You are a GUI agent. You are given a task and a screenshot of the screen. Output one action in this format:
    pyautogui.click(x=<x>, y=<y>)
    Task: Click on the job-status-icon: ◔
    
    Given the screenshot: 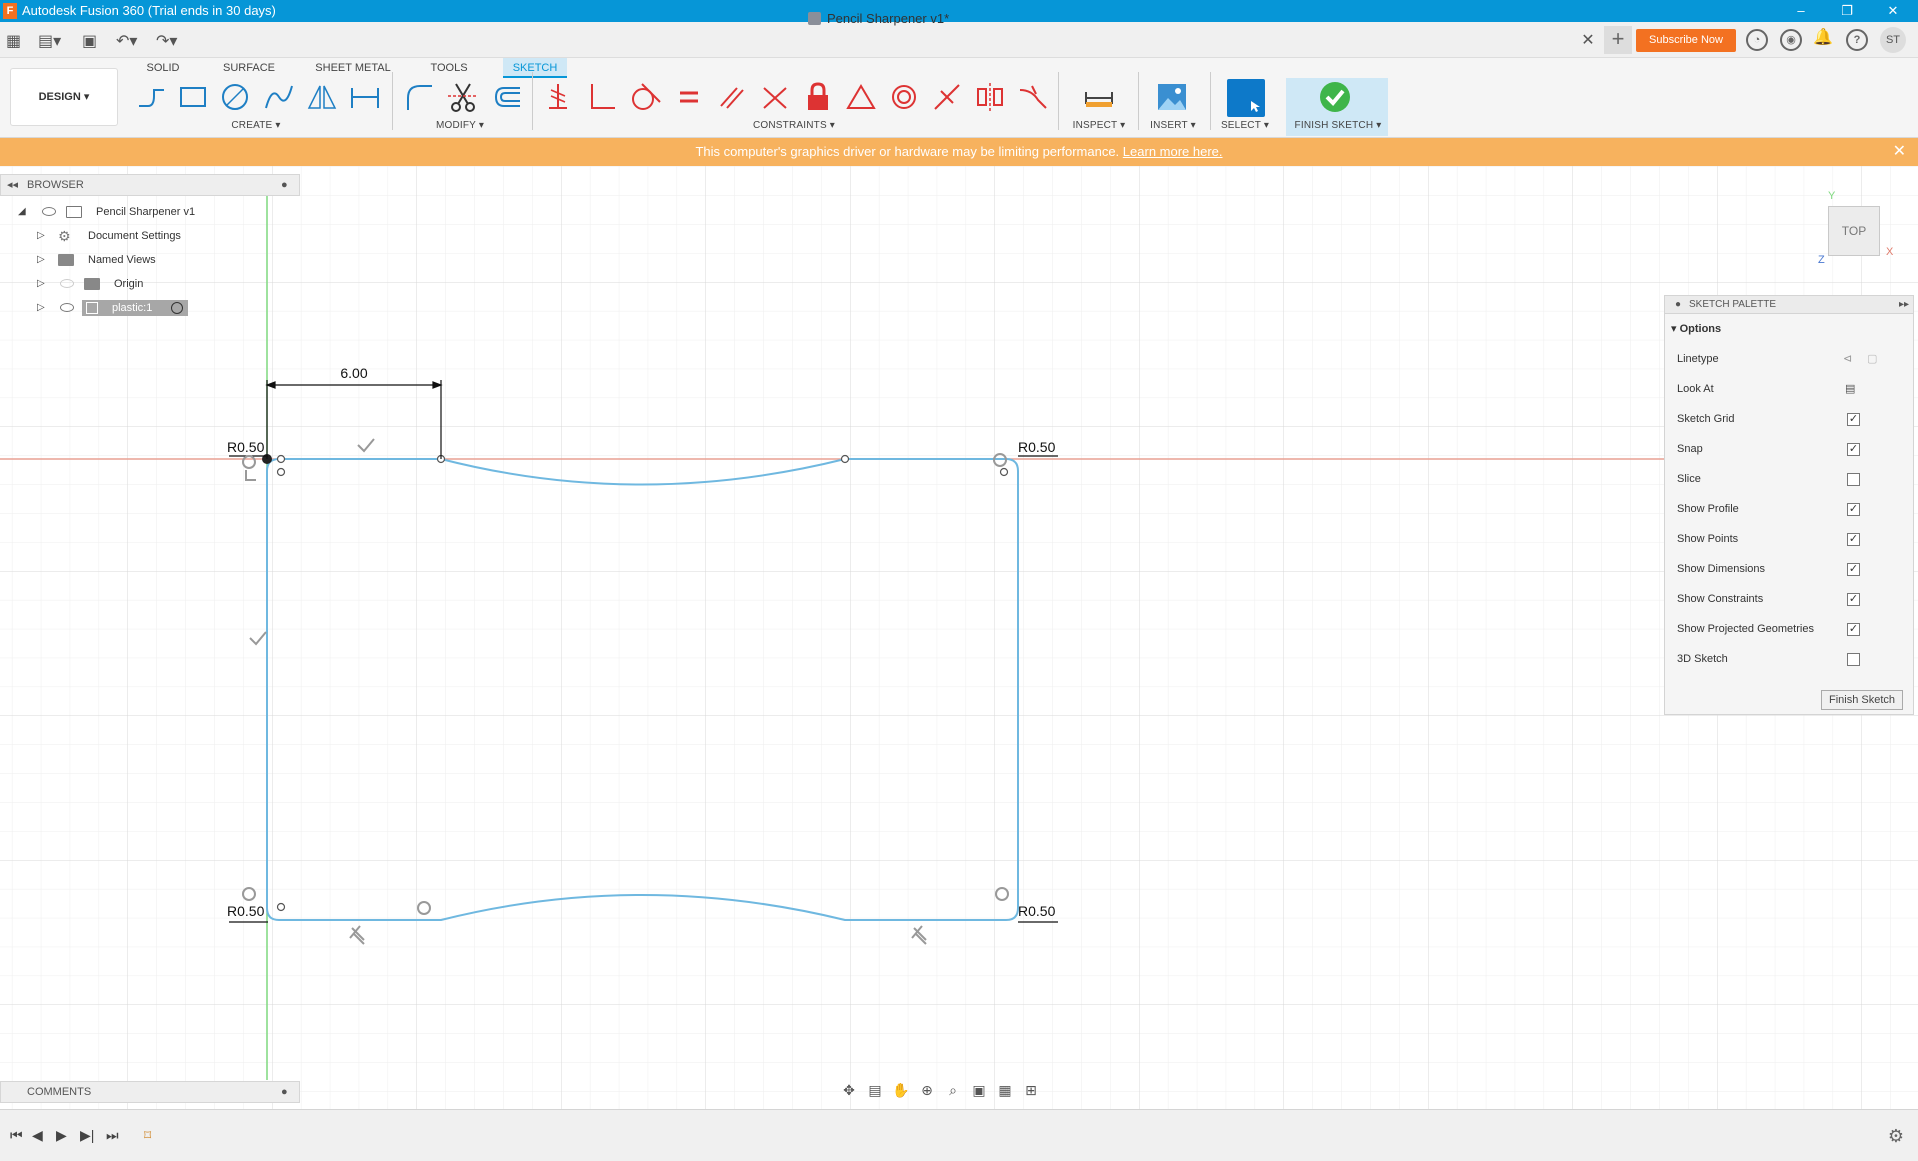 What is the action you would take?
    pyautogui.click(x=1757, y=40)
    